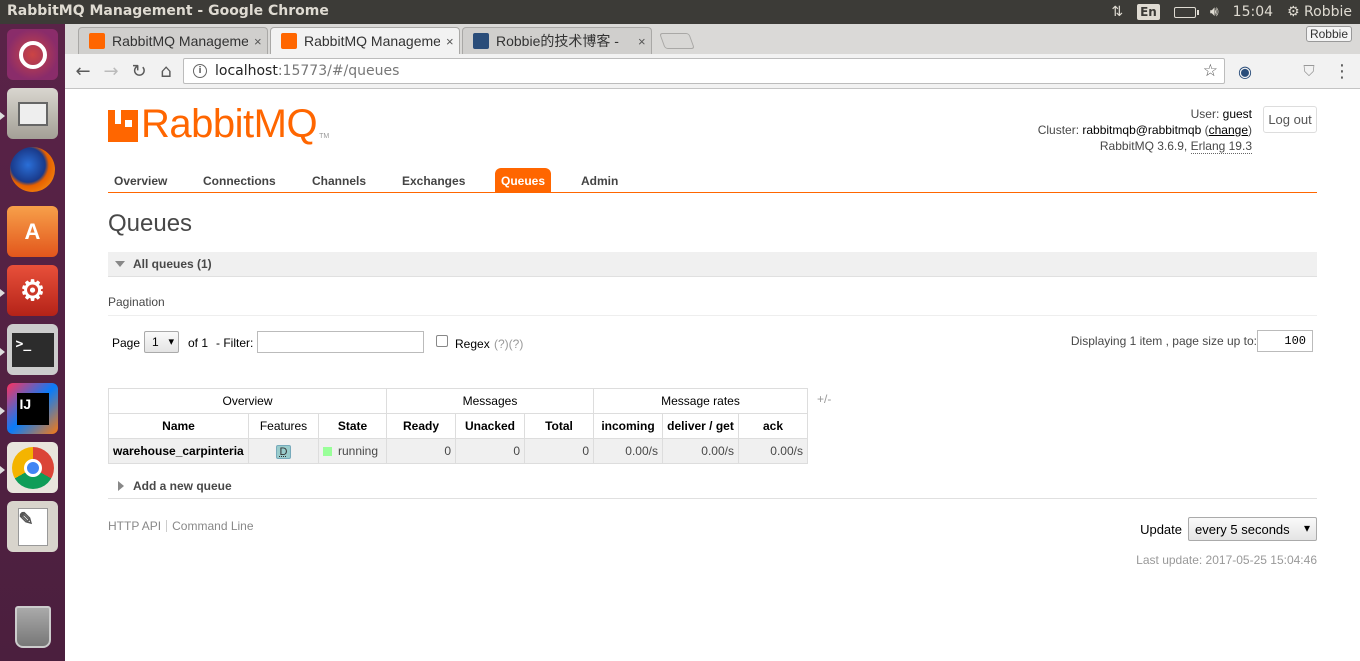  Describe the element at coordinates (111, 71) in the screenshot. I see `forward-icon: →` at that location.